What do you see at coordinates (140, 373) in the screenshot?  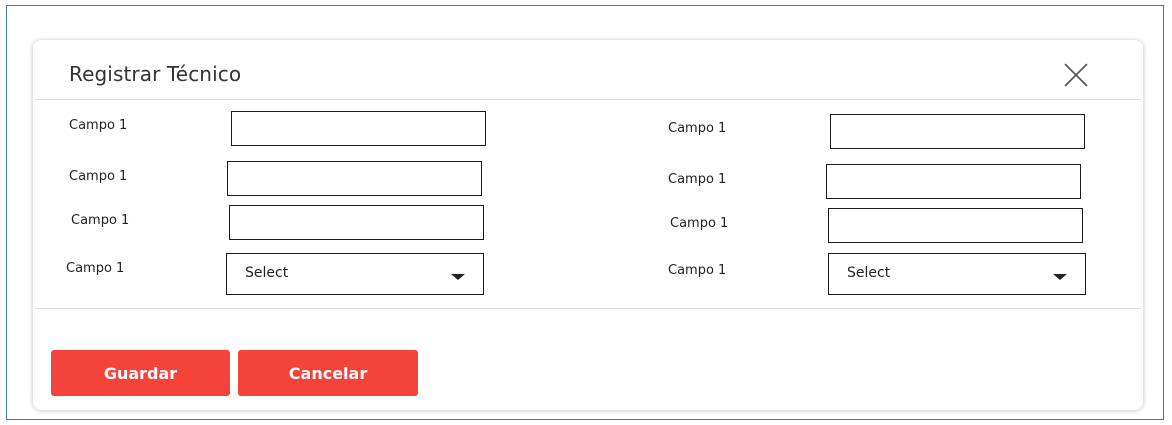 I see `save-button: Guardar` at bounding box center [140, 373].